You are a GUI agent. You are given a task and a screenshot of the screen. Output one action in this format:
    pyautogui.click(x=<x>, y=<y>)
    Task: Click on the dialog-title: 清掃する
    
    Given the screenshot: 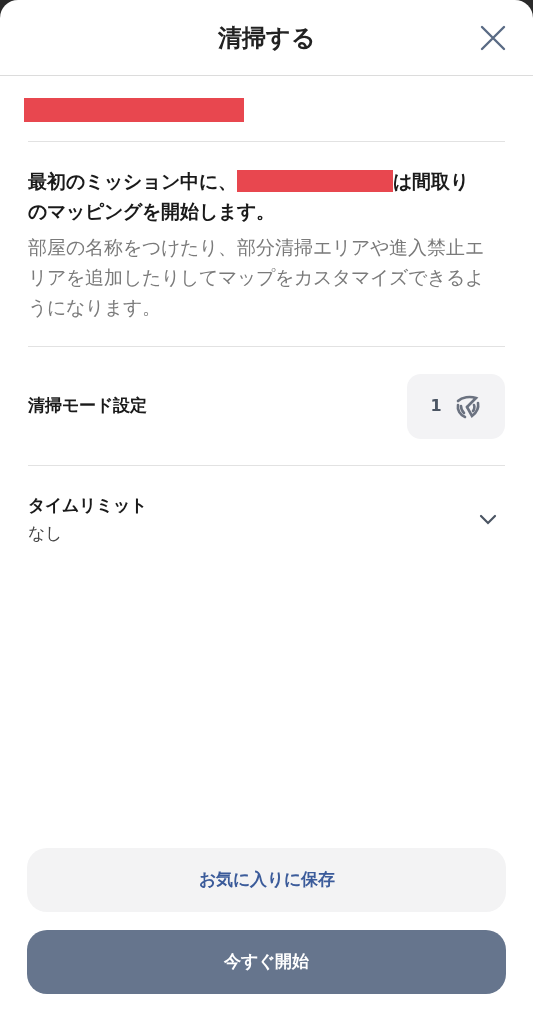 What is the action you would take?
    pyautogui.click(x=266, y=38)
    